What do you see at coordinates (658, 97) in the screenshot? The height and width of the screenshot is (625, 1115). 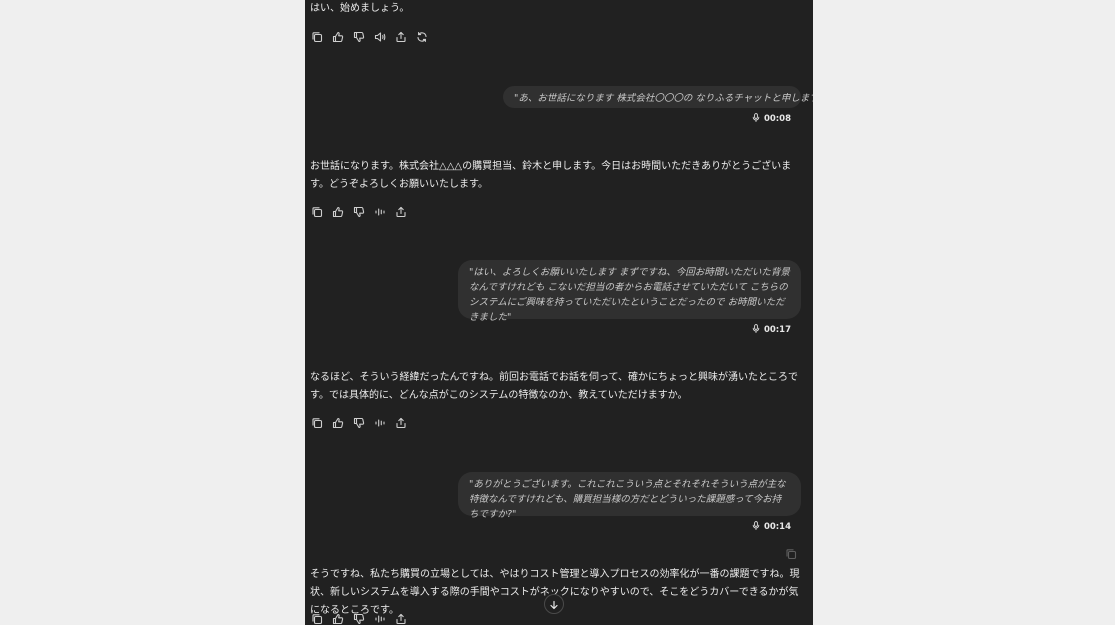 I see `user-message-bubble: "あ、お世話になります 株式会社〇〇〇の なりふるチャットと申します"` at bounding box center [658, 97].